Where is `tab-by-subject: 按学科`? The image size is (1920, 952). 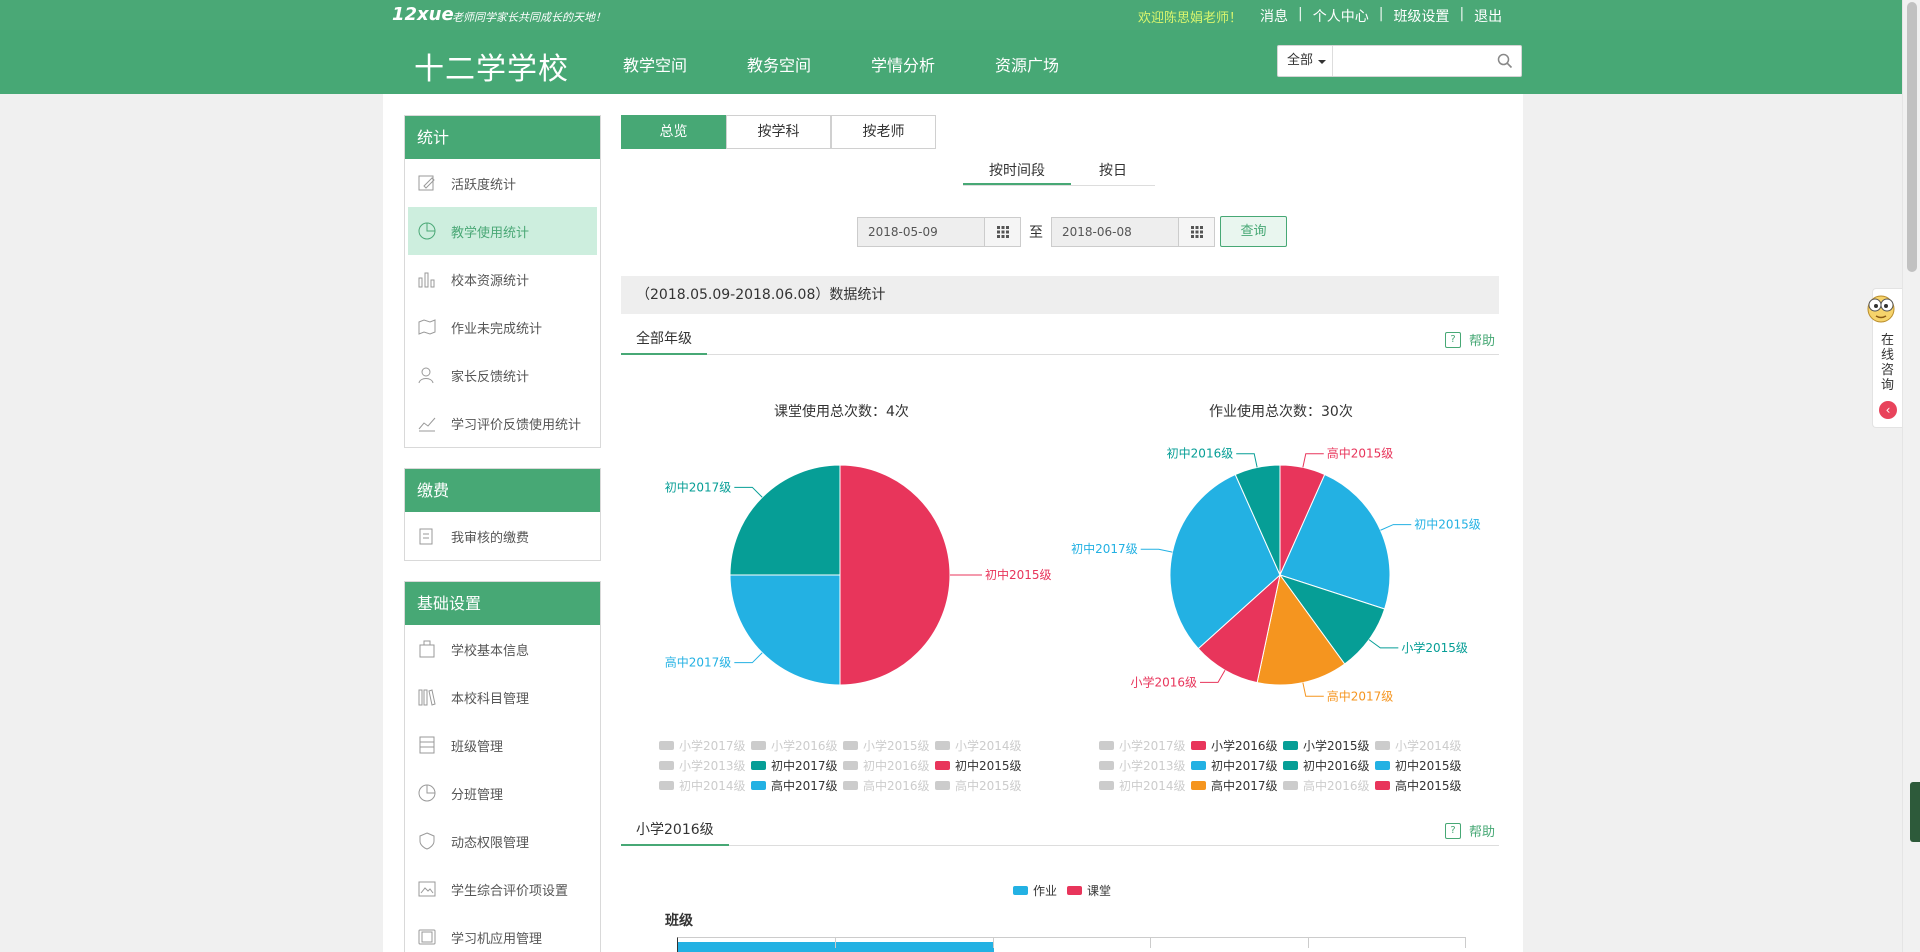 tab-by-subject: 按学科 is located at coordinates (778, 132).